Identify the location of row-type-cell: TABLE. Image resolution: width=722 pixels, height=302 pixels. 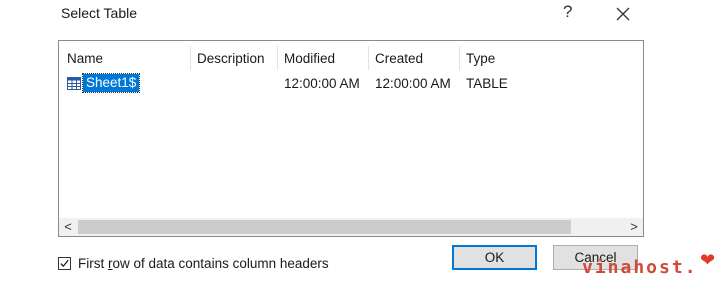
(487, 83).